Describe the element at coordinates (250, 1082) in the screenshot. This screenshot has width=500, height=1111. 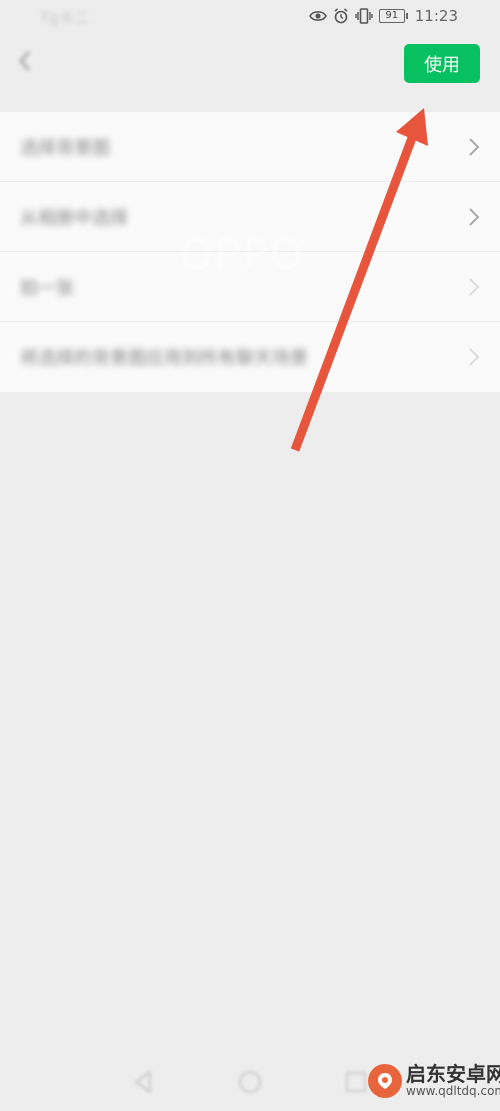
I see `home-circle-icon` at that location.